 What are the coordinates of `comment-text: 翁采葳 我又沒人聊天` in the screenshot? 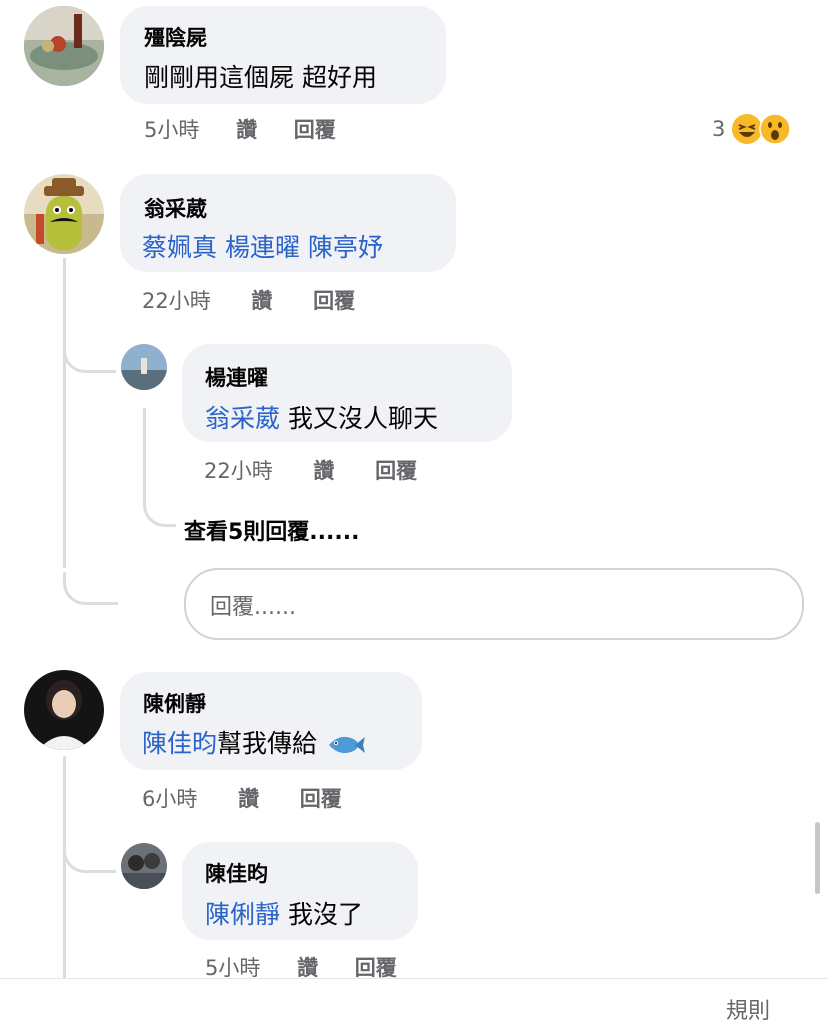 It's located at (321, 417).